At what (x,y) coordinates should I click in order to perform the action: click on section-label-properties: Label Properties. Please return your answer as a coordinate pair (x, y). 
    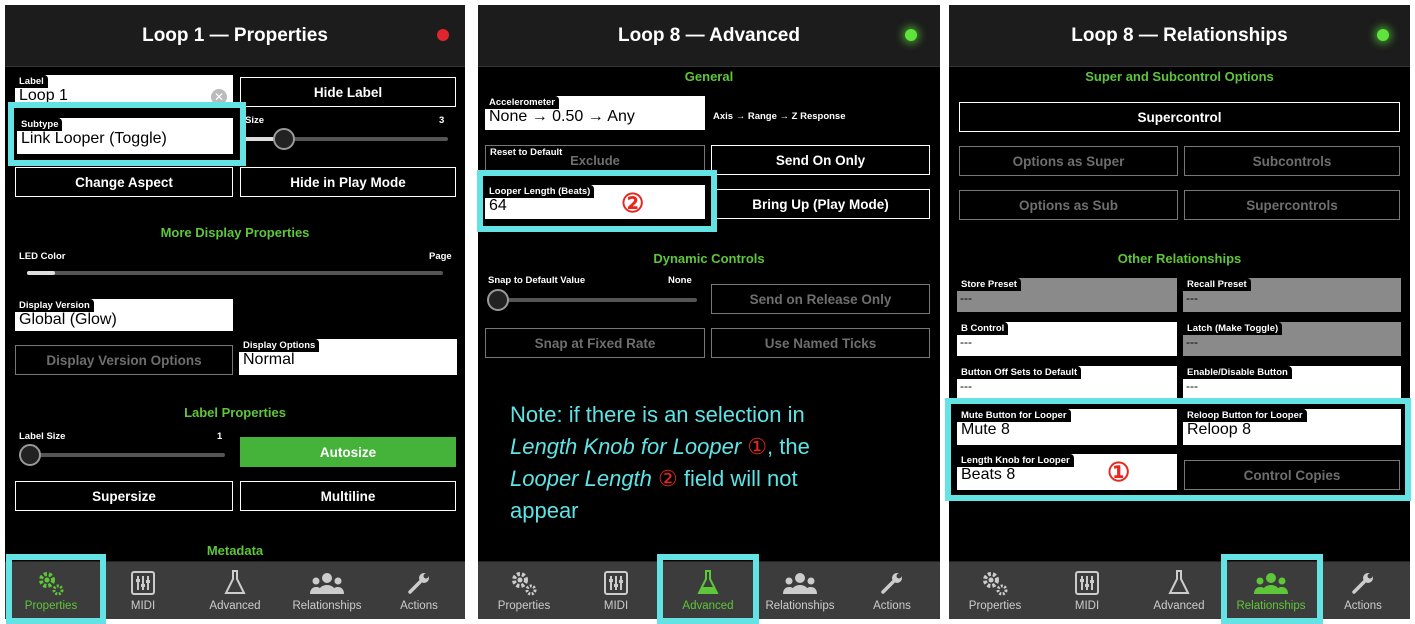
    Looking at the image, I should click on (235, 412).